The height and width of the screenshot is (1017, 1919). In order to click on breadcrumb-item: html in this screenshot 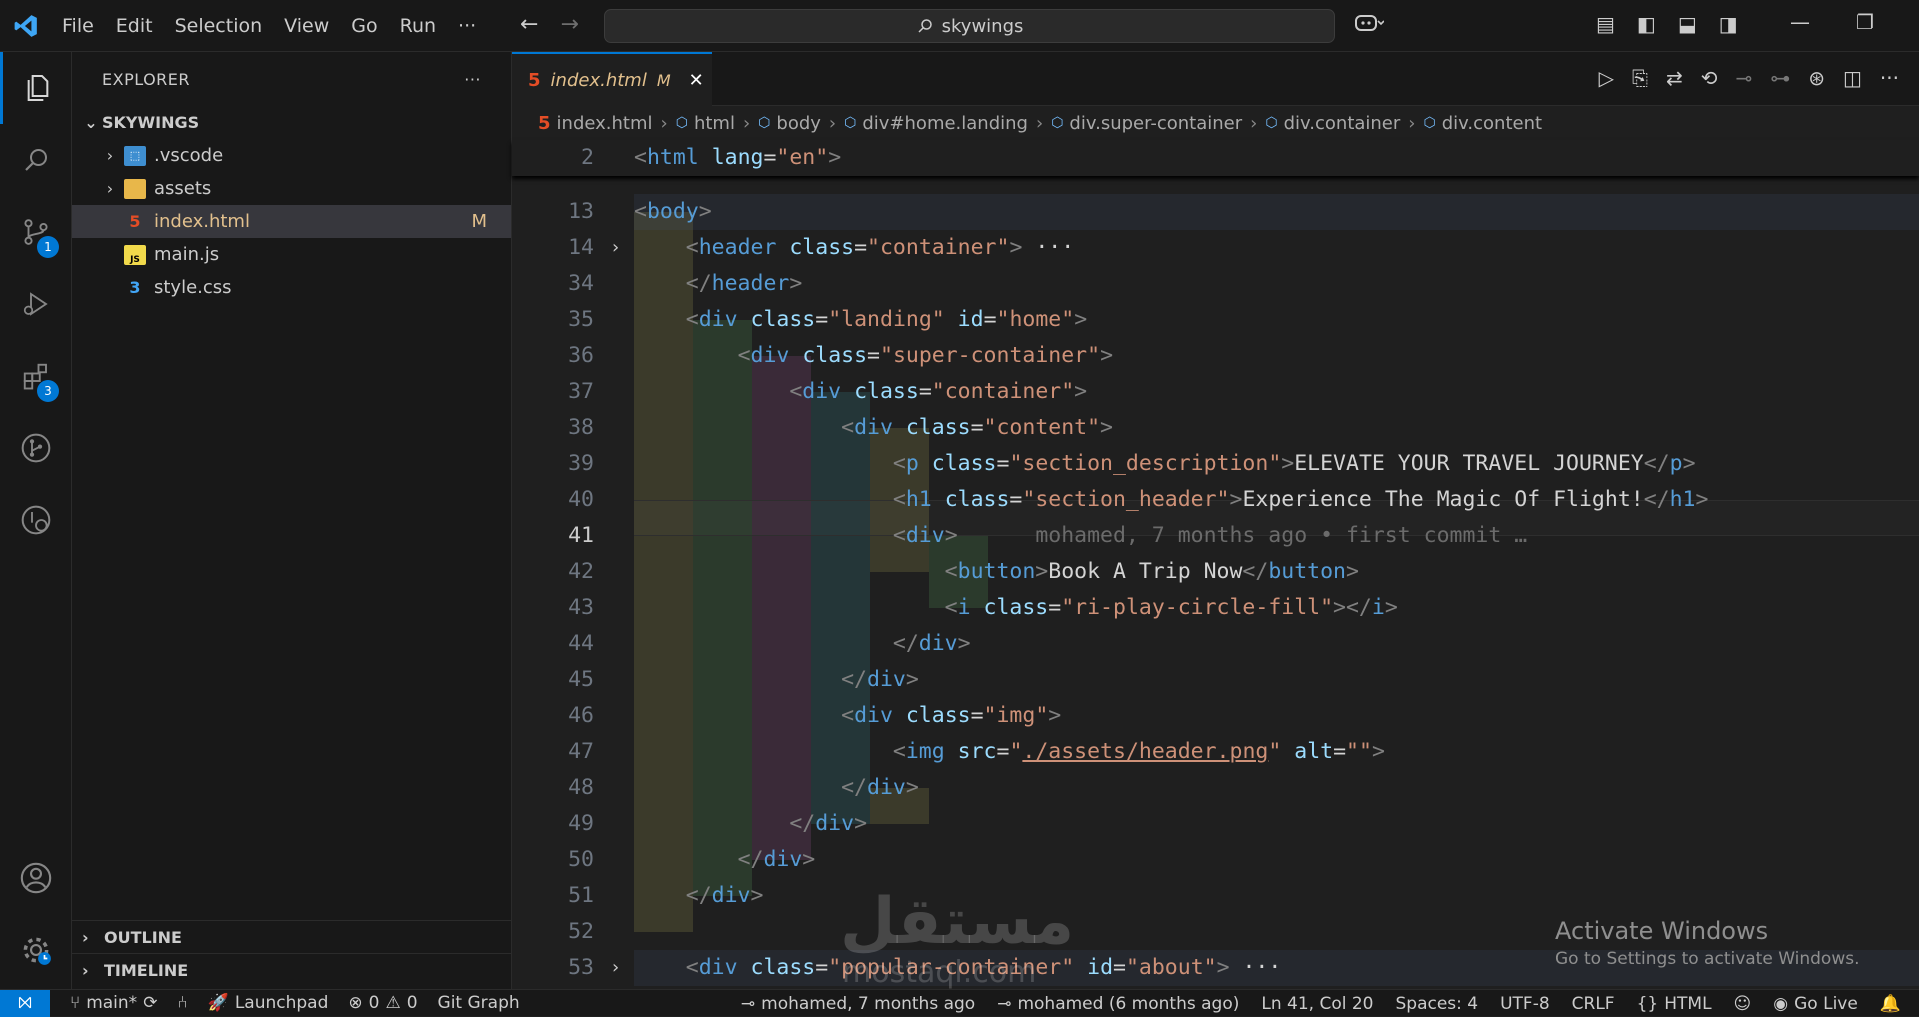, I will do `click(714, 123)`.